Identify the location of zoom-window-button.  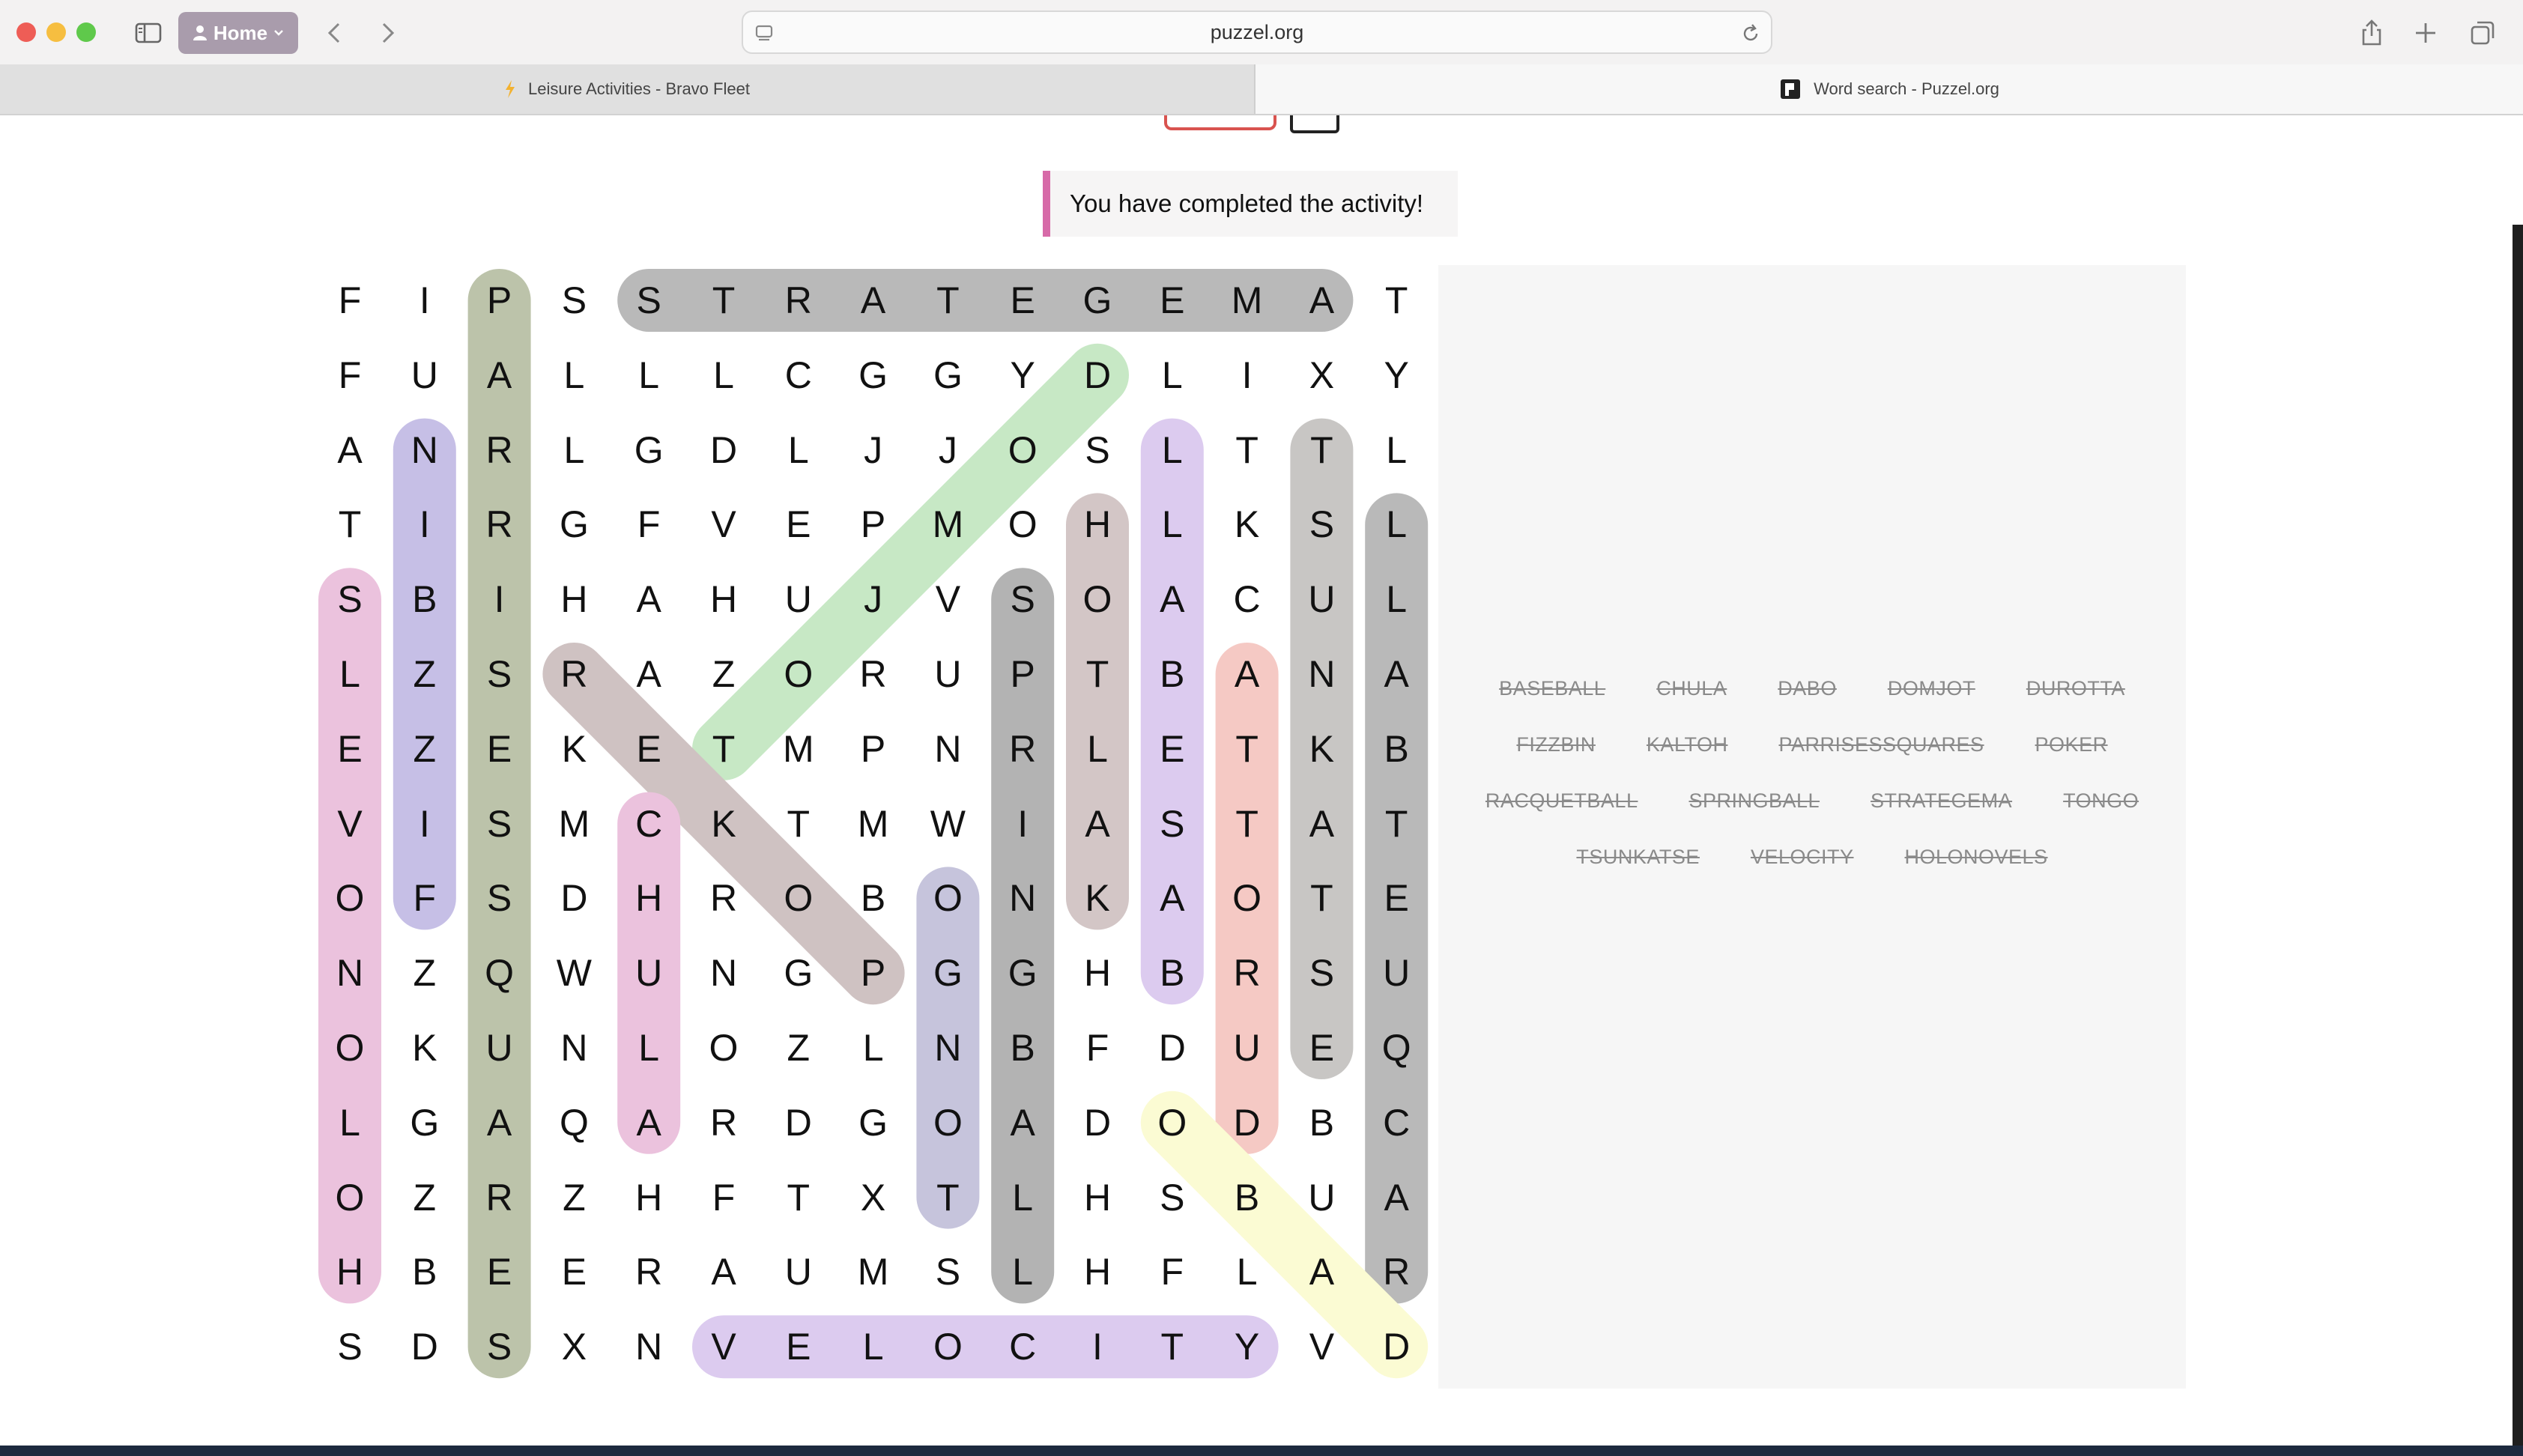
(86, 32).